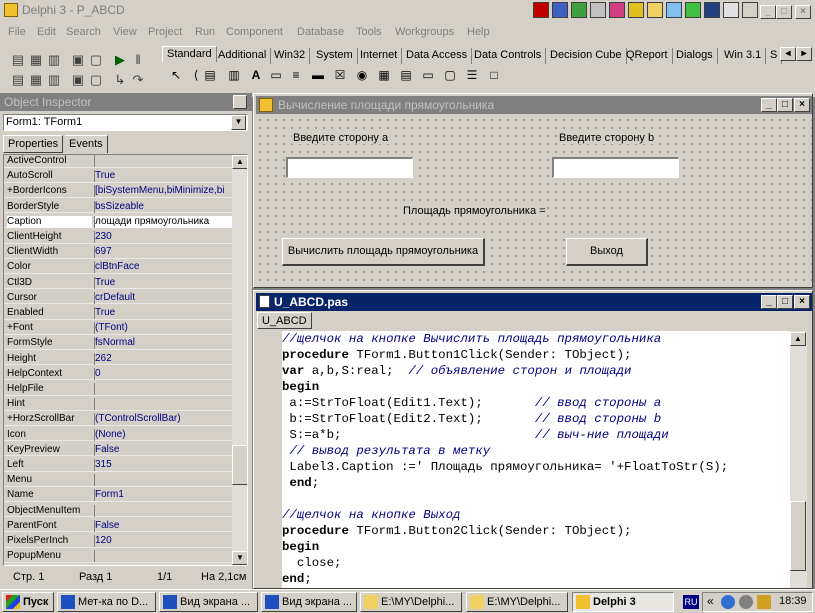 Image resolution: width=815 pixels, height=613 pixels. Describe the element at coordinates (176, 75) in the screenshot. I see `pointer-icon: ↖` at that location.